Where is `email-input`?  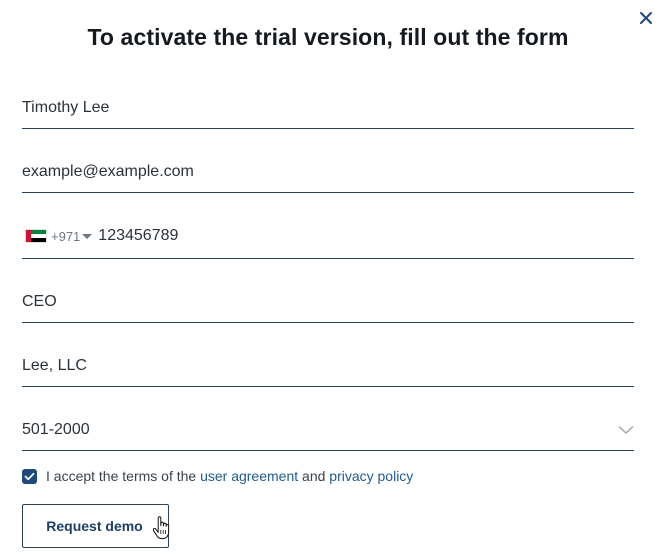
email-input is located at coordinates (328, 172).